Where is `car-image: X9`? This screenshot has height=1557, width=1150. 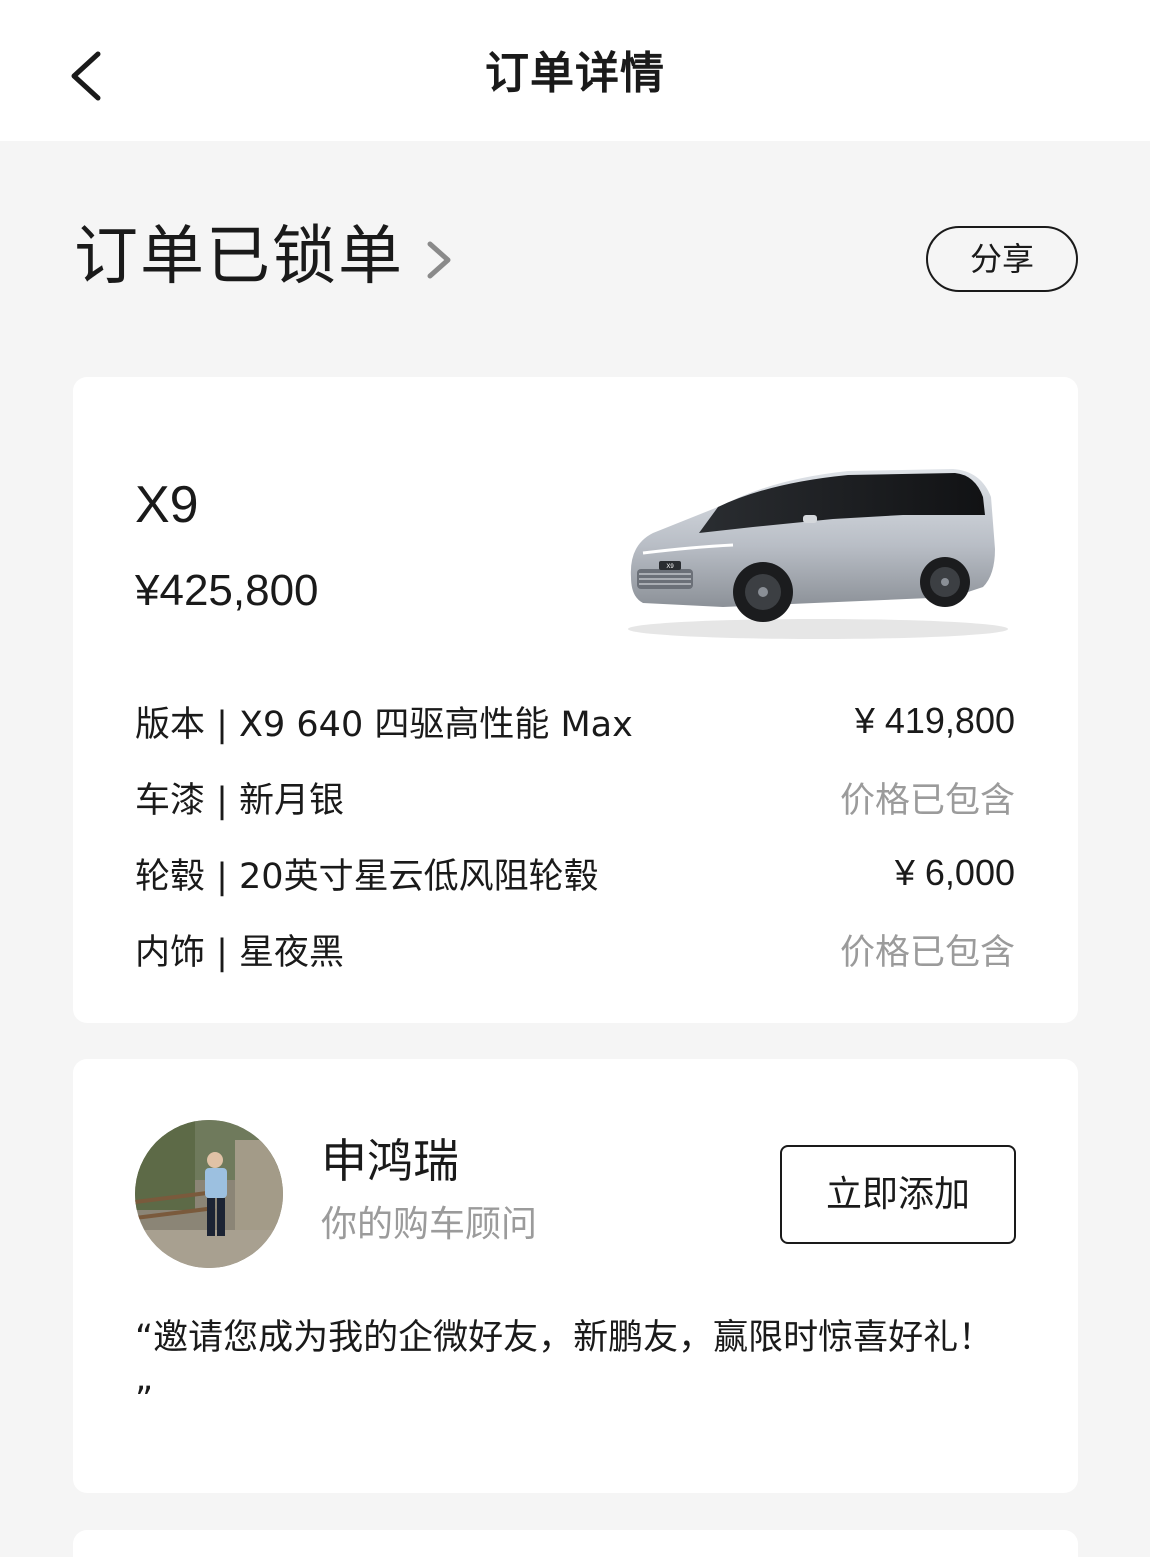
car-image: X9 is located at coordinates (818, 554).